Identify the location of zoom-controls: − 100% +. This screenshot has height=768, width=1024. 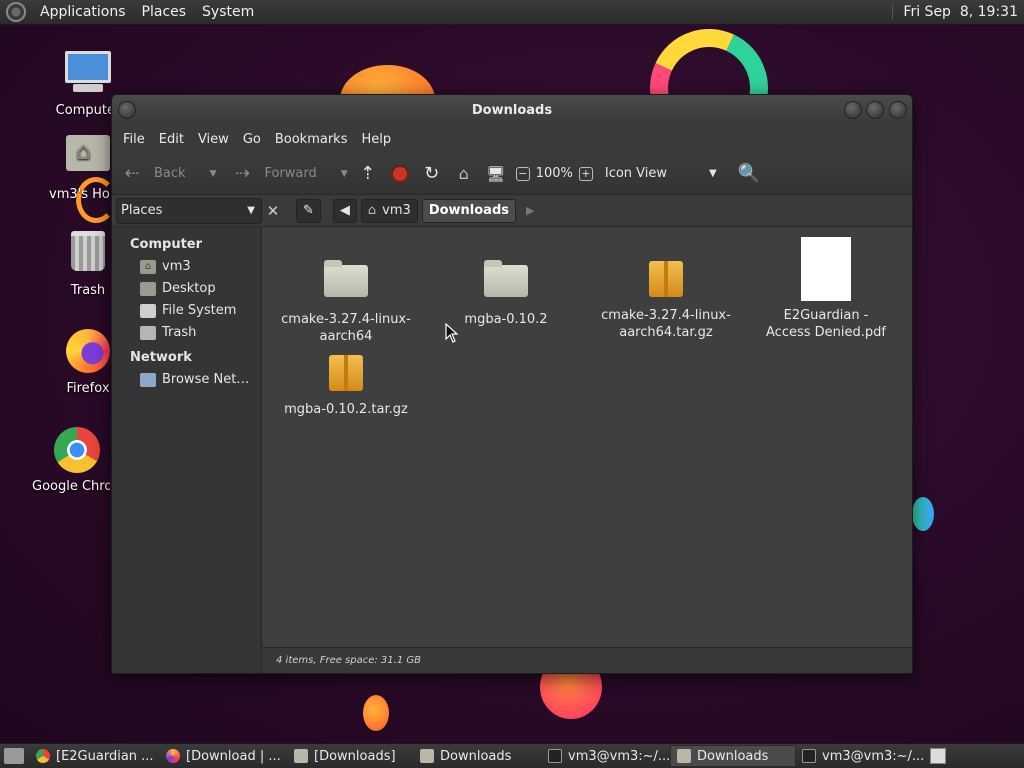
(554, 173).